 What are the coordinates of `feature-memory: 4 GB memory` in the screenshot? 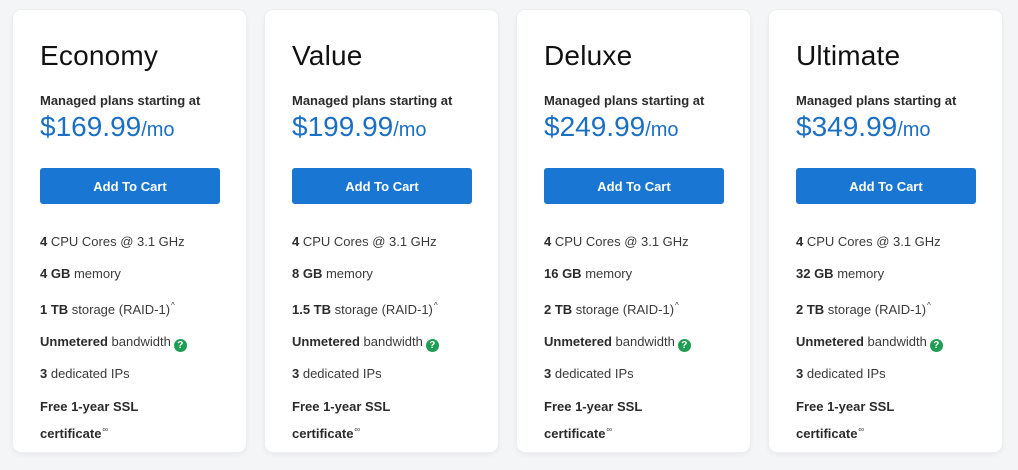 It's located at (80, 273).